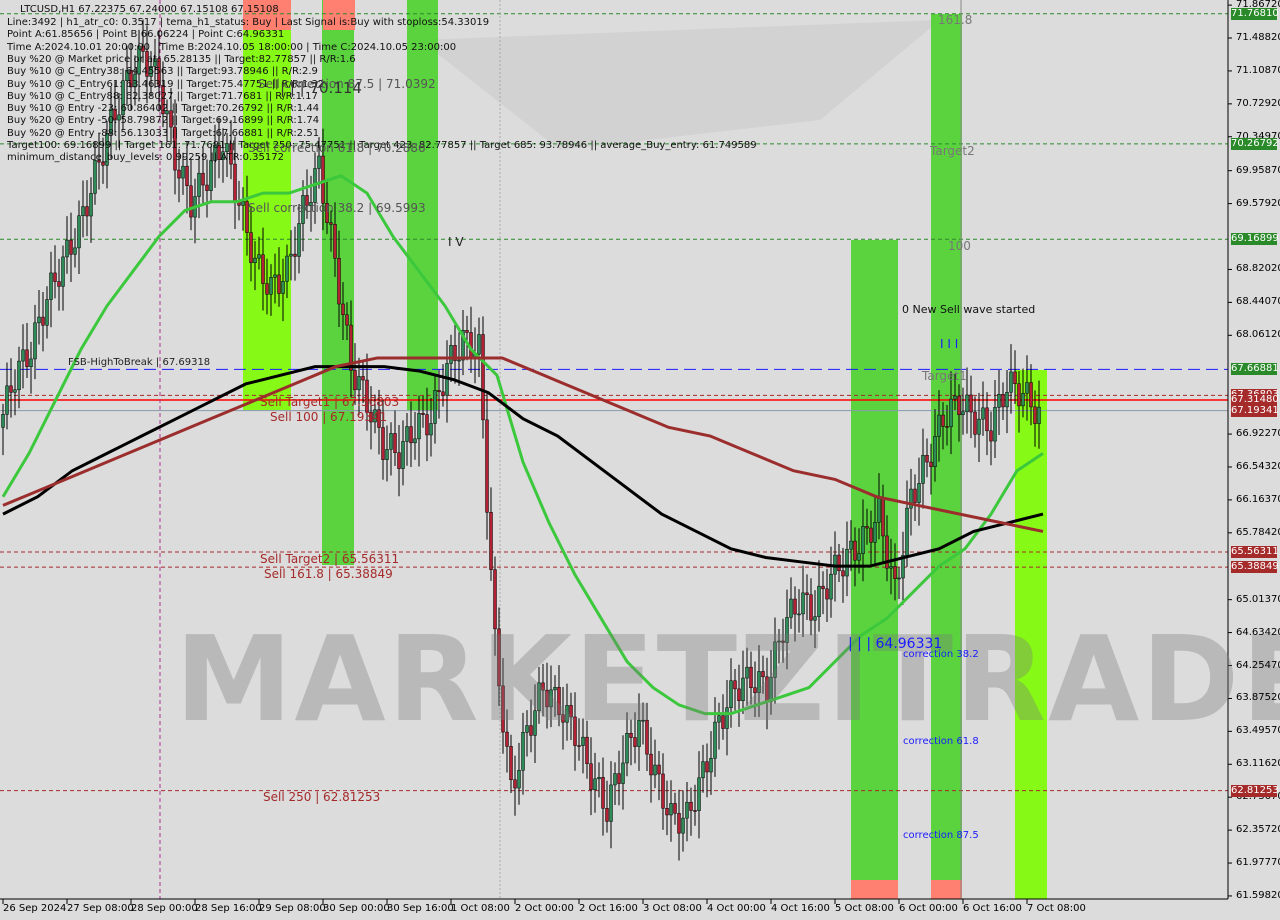 The image size is (1280, 920). Describe the element at coordinates (321, 88) in the screenshot. I see `wave-iii-top-label: | | | 70.114` at that location.